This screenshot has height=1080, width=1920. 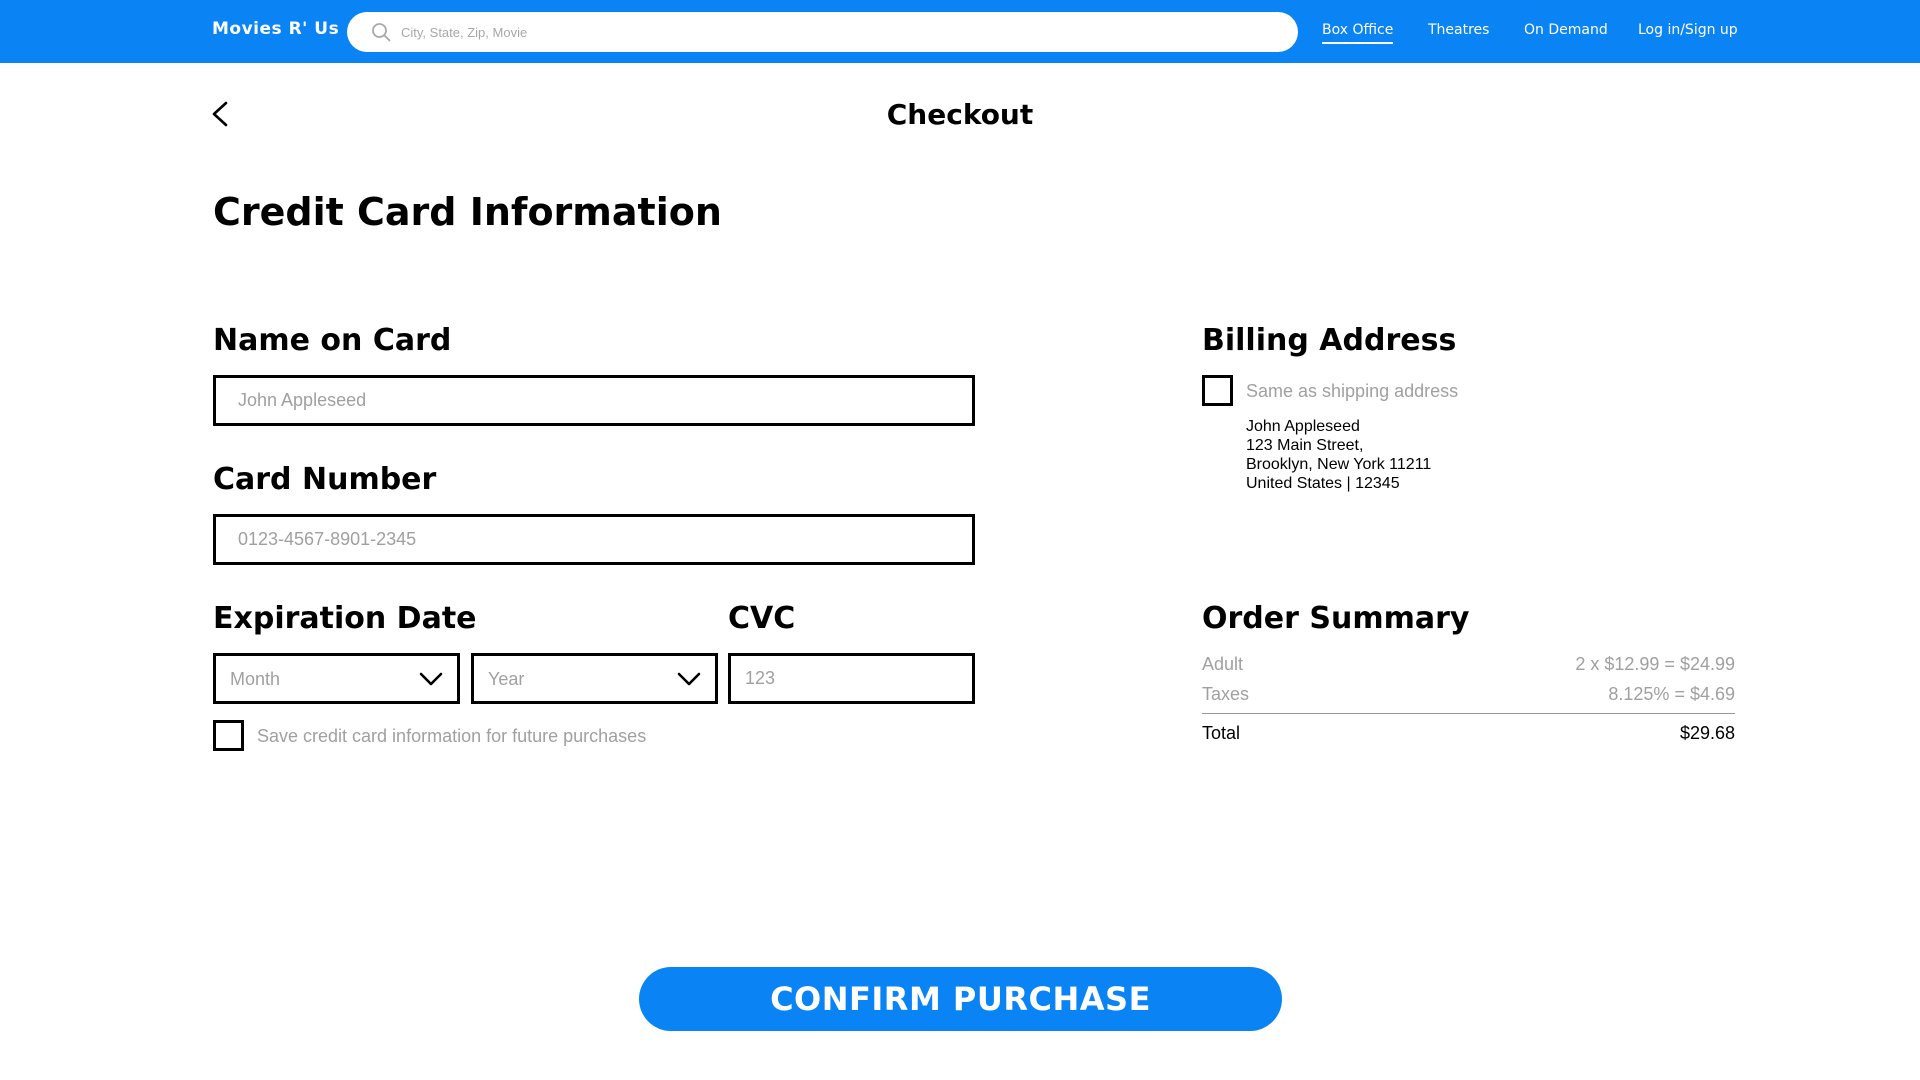 What do you see at coordinates (506, 679) in the screenshot?
I see `year-select-value: Year` at bounding box center [506, 679].